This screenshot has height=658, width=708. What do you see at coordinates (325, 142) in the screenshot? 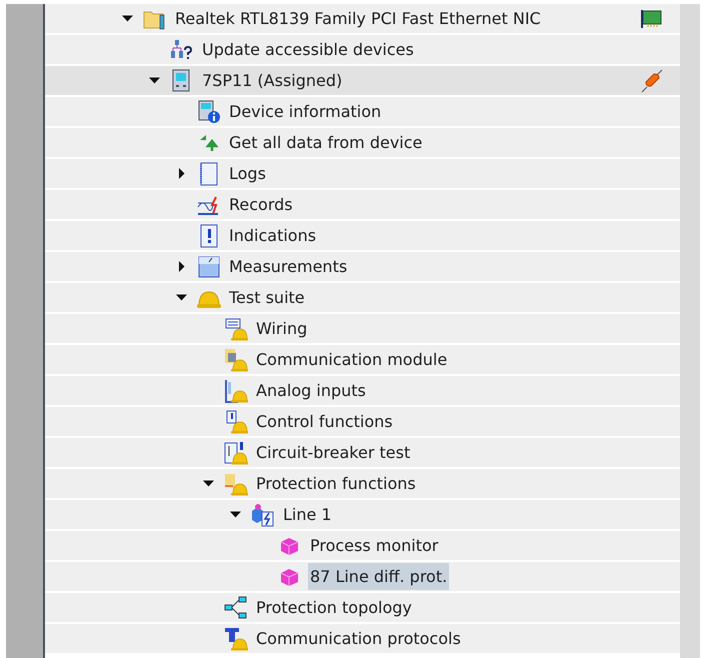
I see `tree-item-label: Get all data from device` at bounding box center [325, 142].